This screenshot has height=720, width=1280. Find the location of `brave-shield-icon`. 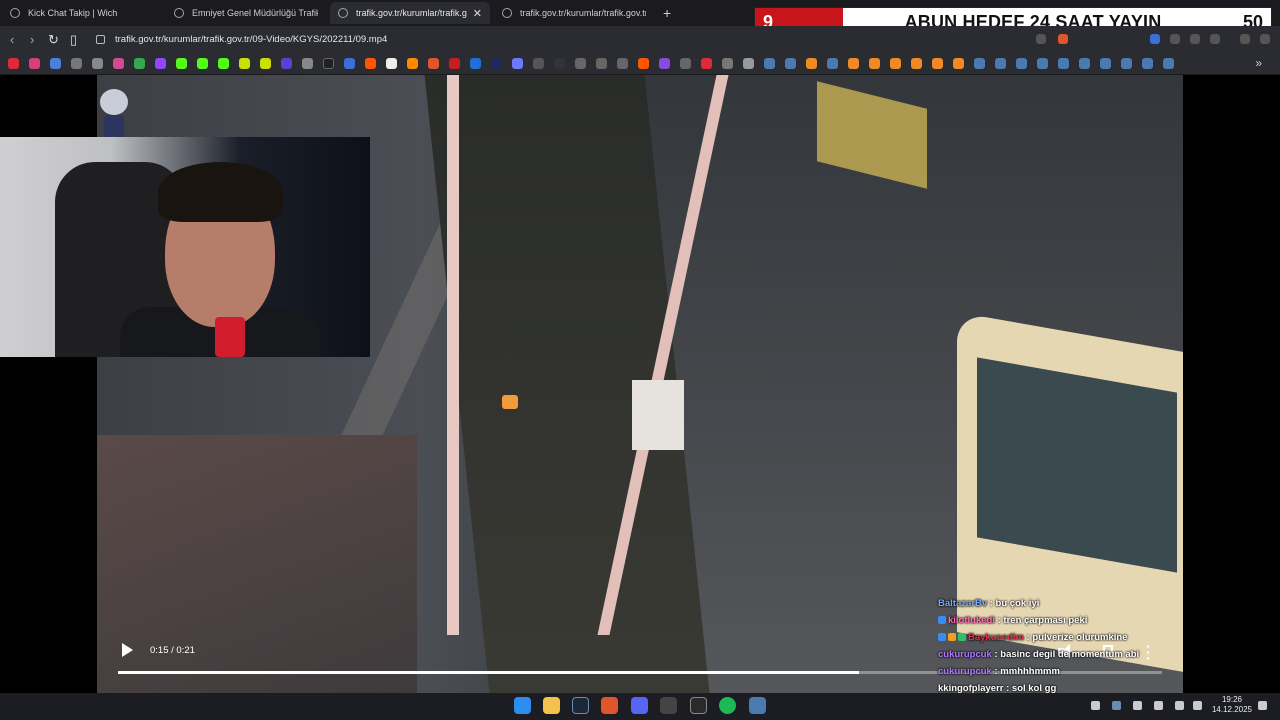

brave-shield-icon is located at coordinates (1063, 39).